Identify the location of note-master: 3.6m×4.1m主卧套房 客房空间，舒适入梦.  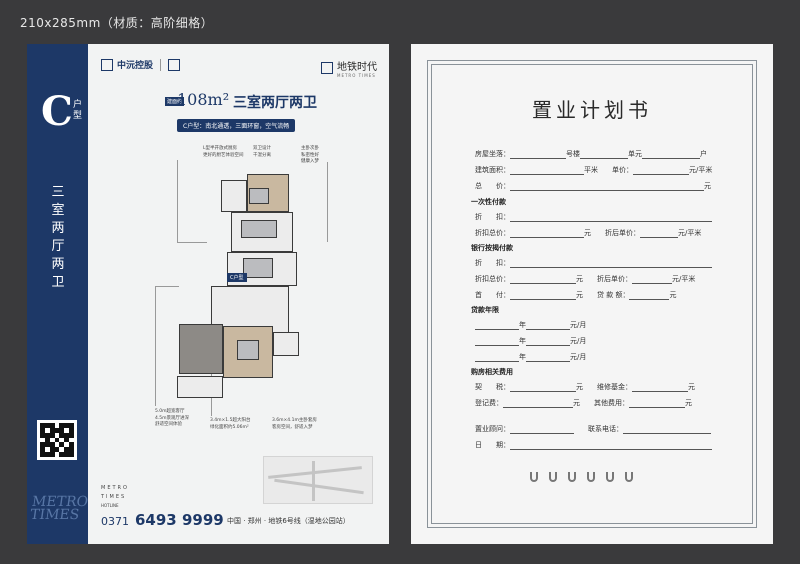
(294, 424).